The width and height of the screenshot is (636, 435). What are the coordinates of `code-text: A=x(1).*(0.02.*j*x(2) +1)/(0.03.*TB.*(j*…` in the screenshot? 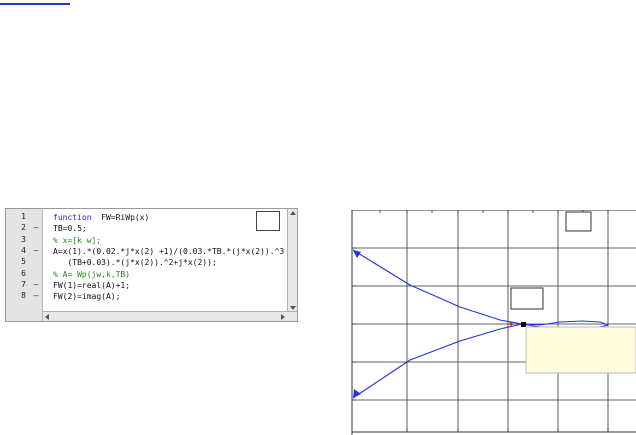 It's located at (175, 251).